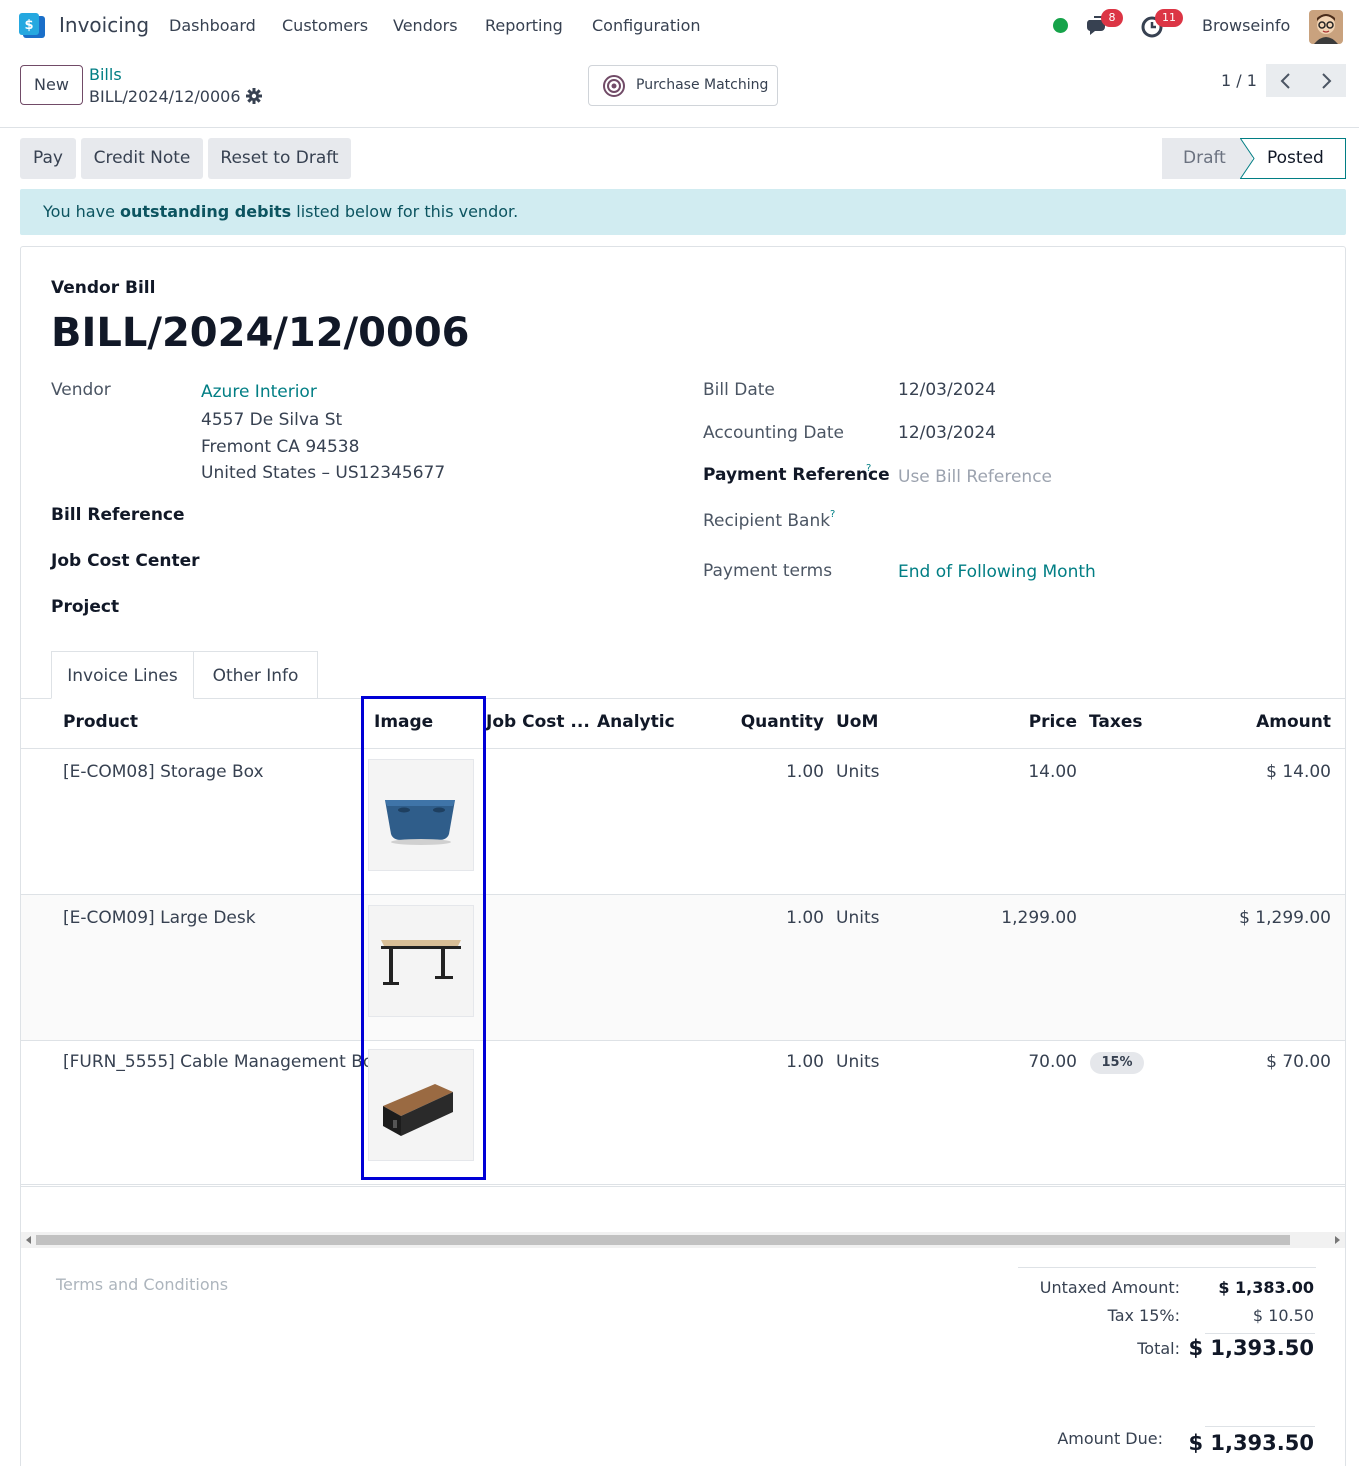  I want to click on accounting-date-label: Accounting Date, so click(773, 433).